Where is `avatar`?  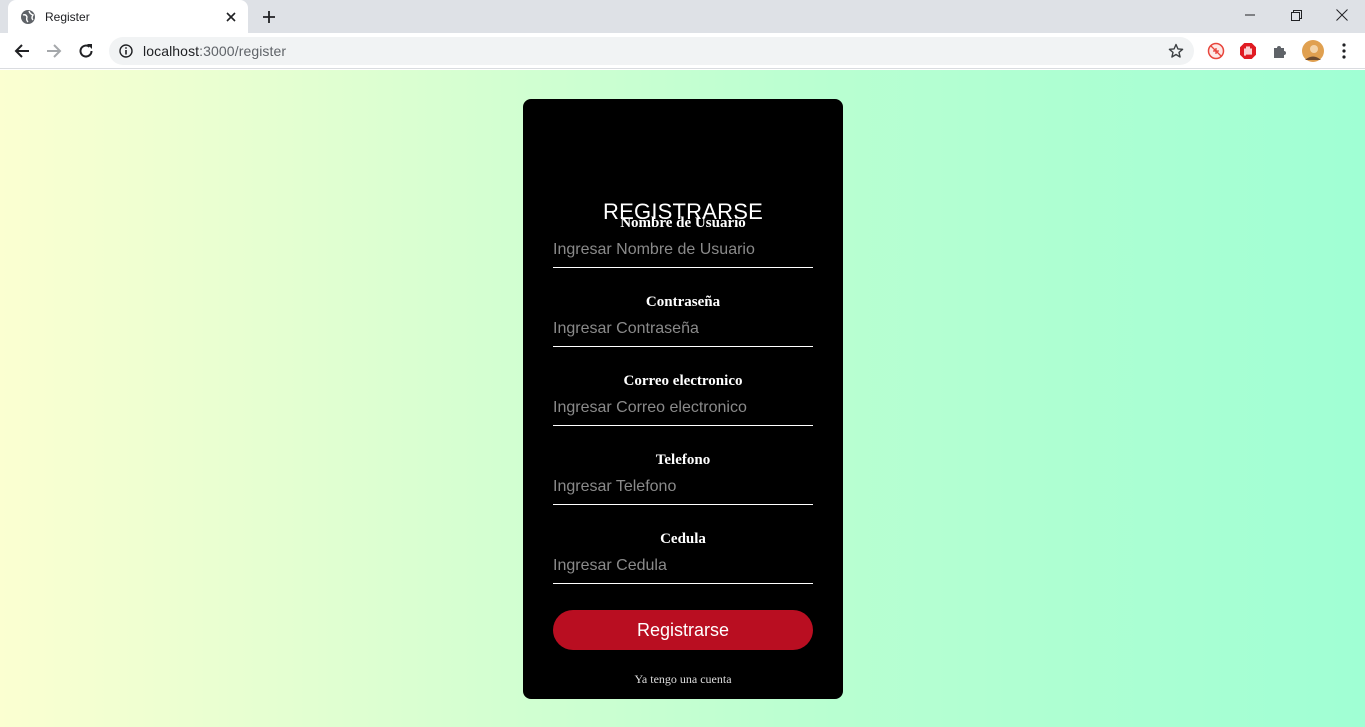
avatar is located at coordinates (1313, 51).